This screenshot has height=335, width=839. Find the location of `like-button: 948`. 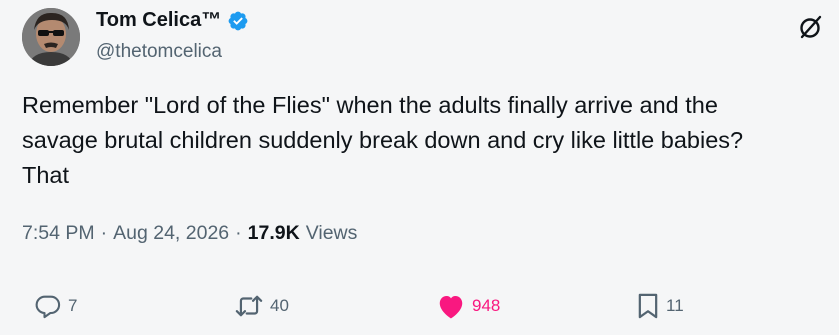

like-button: 948 is located at coordinates (468, 306).